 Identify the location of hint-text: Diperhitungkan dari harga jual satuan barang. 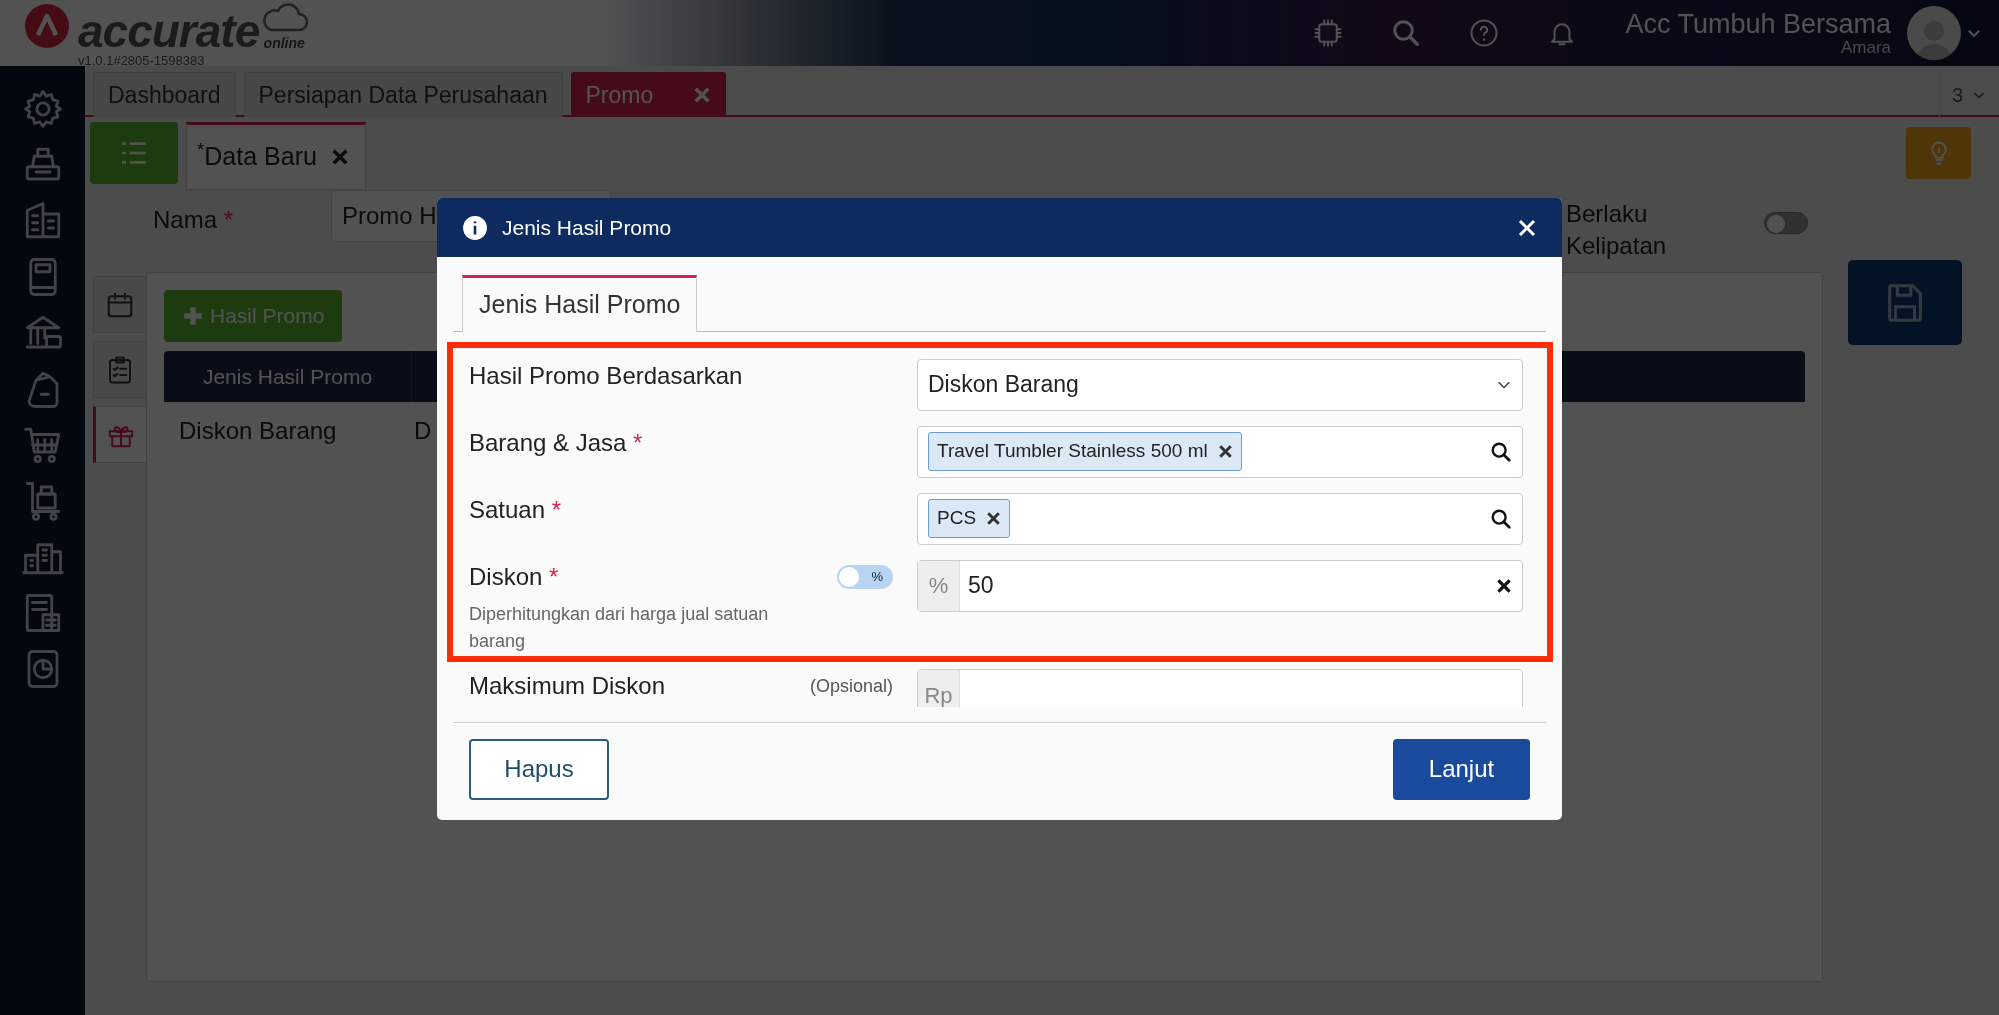
(619, 628).